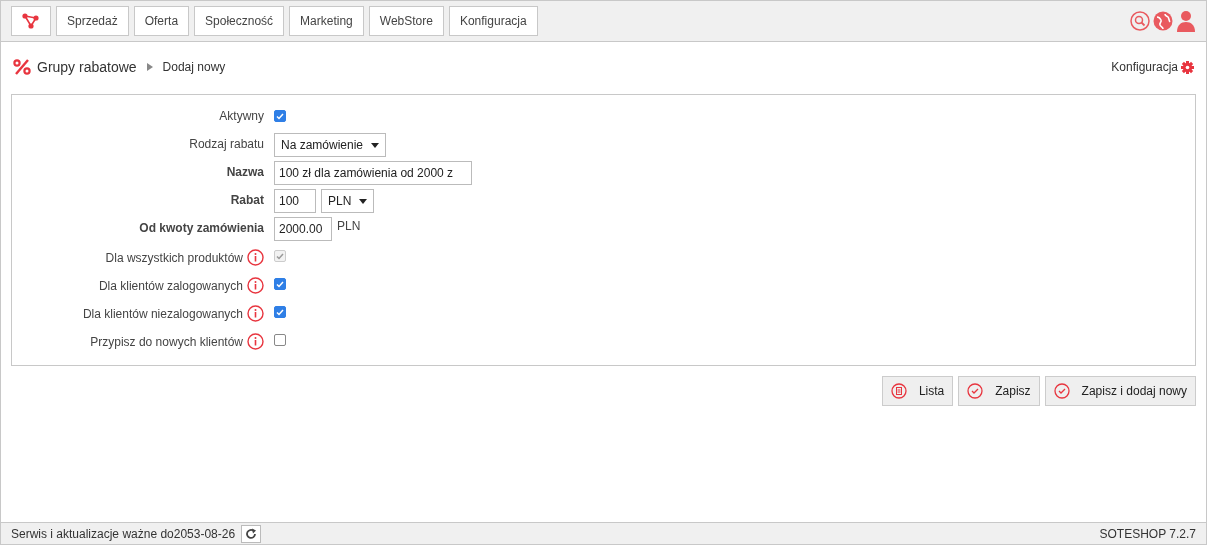 This screenshot has width=1207, height=545. Describe the element at coordinates (92, 21) in the screenshot. I see `nav-button: Sprzedaż` at that location.